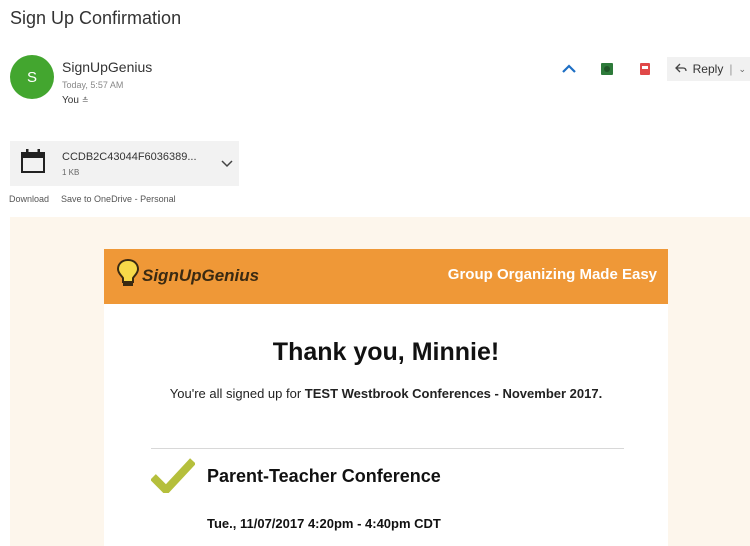  I want to click on addin-red-icon, so click(645, 69).